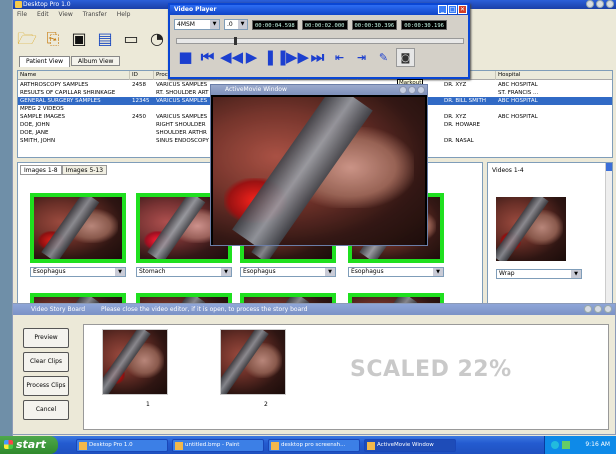 This screenshot has width=616, height=454. Describe the element at coordinates (431, 369) in the screenshot. I see `scale-watermark: SCALED 22%` at that location.